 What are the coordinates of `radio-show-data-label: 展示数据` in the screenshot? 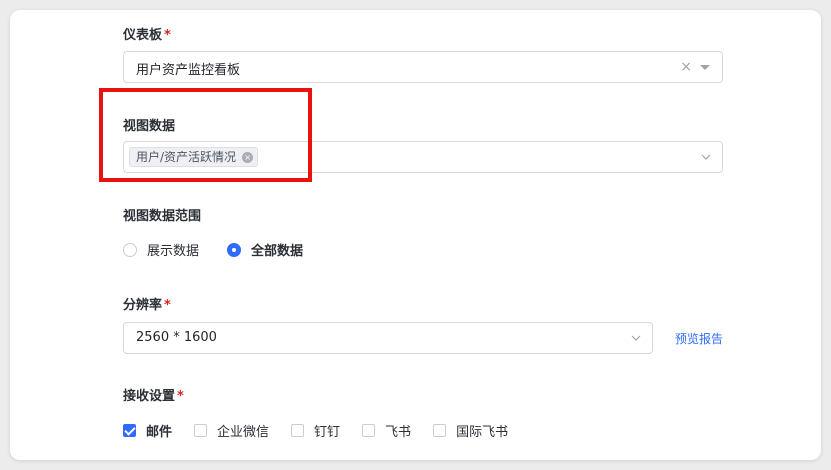 It's located at (173, 249).